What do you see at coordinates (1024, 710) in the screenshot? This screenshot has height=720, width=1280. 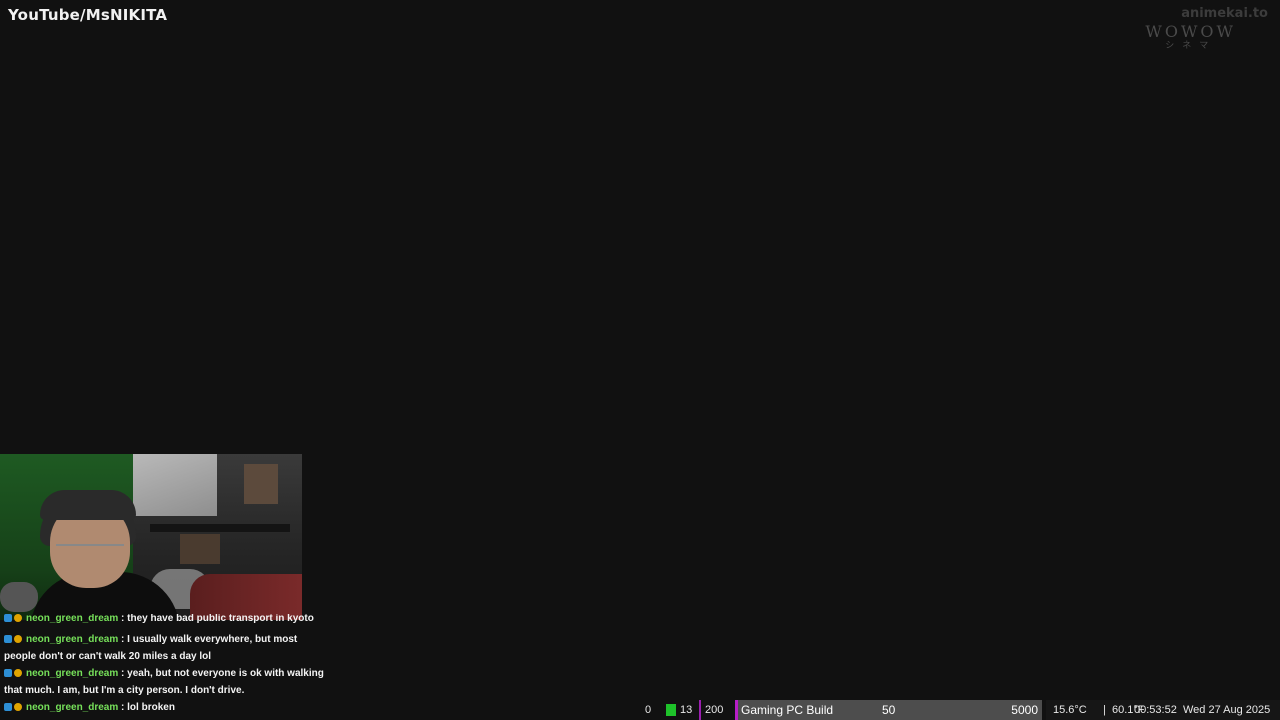 I see `goal-target: 5000` at bounding box center [1024, 710].